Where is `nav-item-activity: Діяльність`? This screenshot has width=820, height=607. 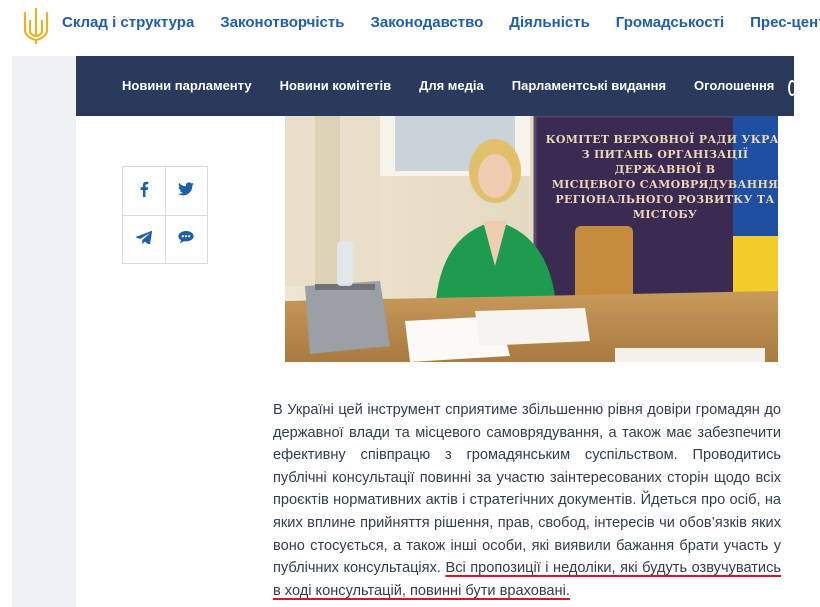
nav-item-activity: Діяльність is located at coordinates (549, 22).